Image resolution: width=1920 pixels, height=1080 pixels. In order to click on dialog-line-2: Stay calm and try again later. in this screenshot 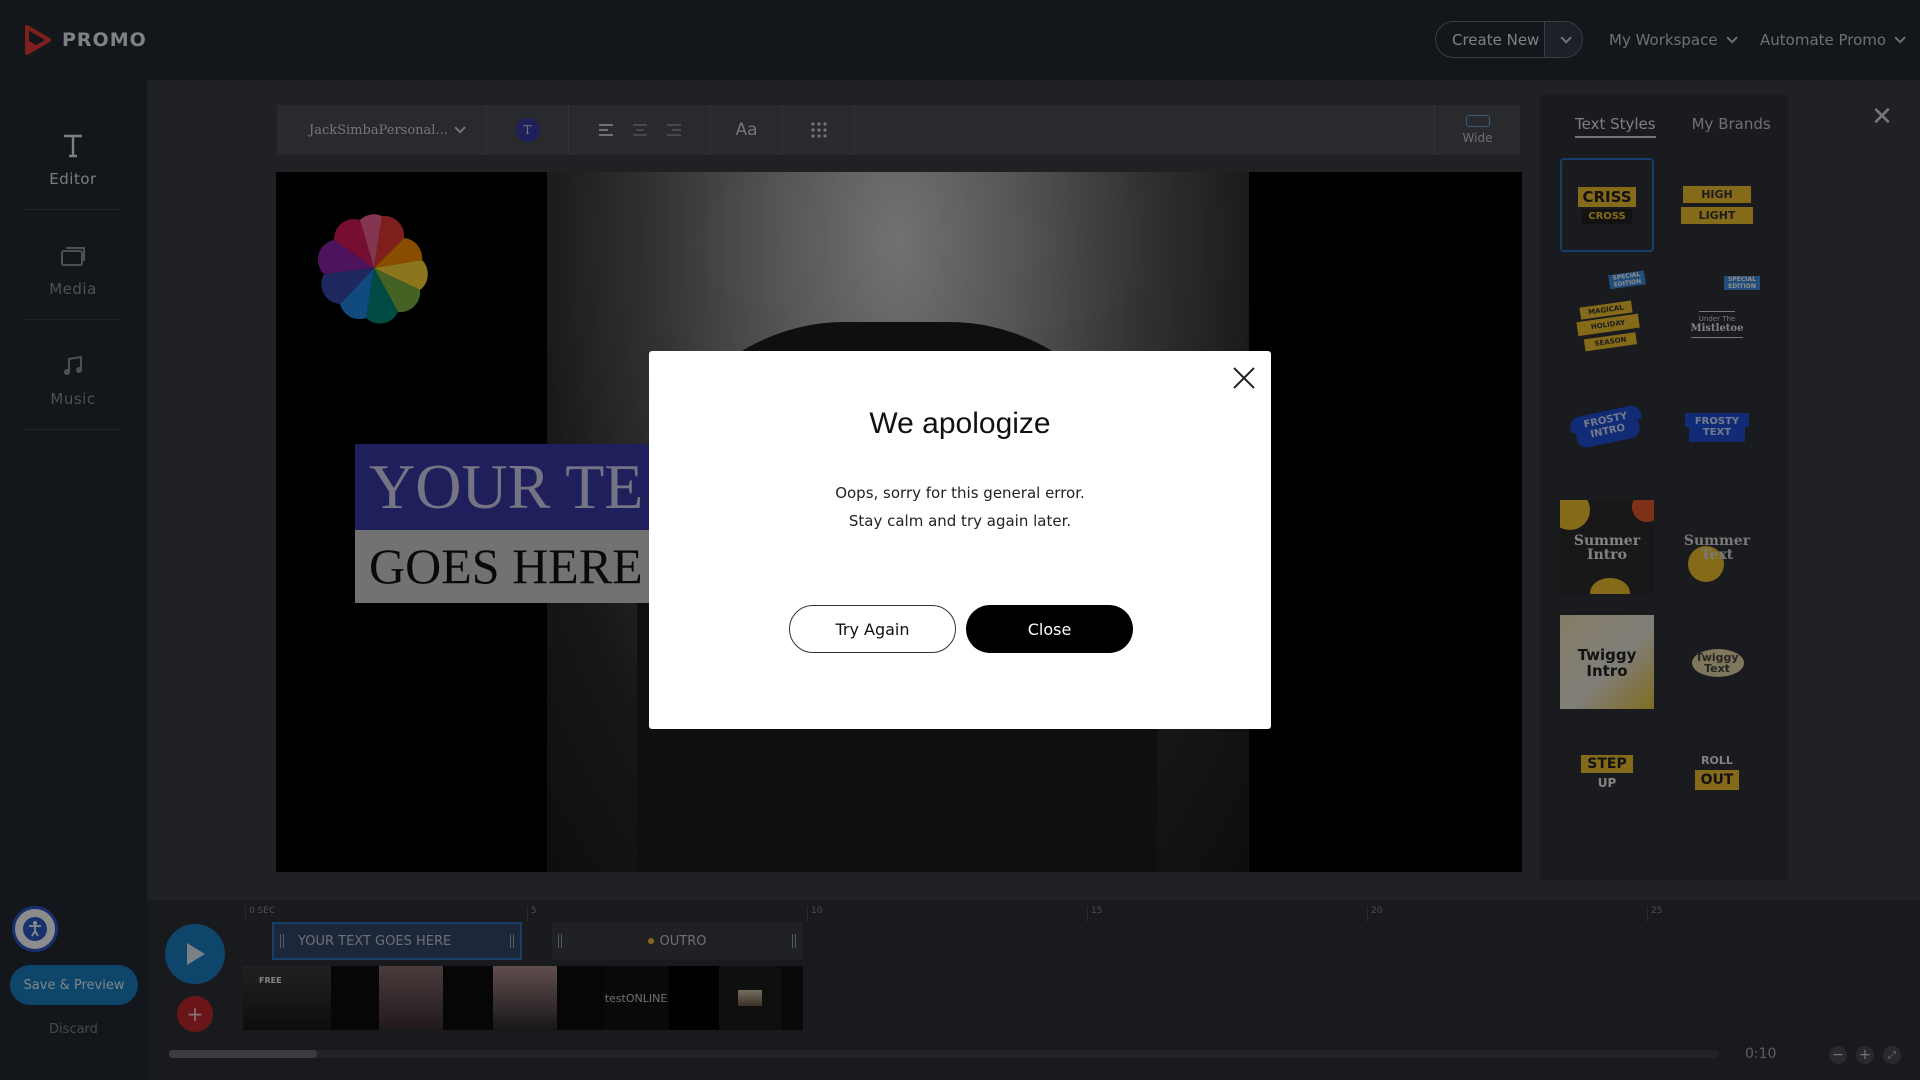, I will do `click(960, 521)`.